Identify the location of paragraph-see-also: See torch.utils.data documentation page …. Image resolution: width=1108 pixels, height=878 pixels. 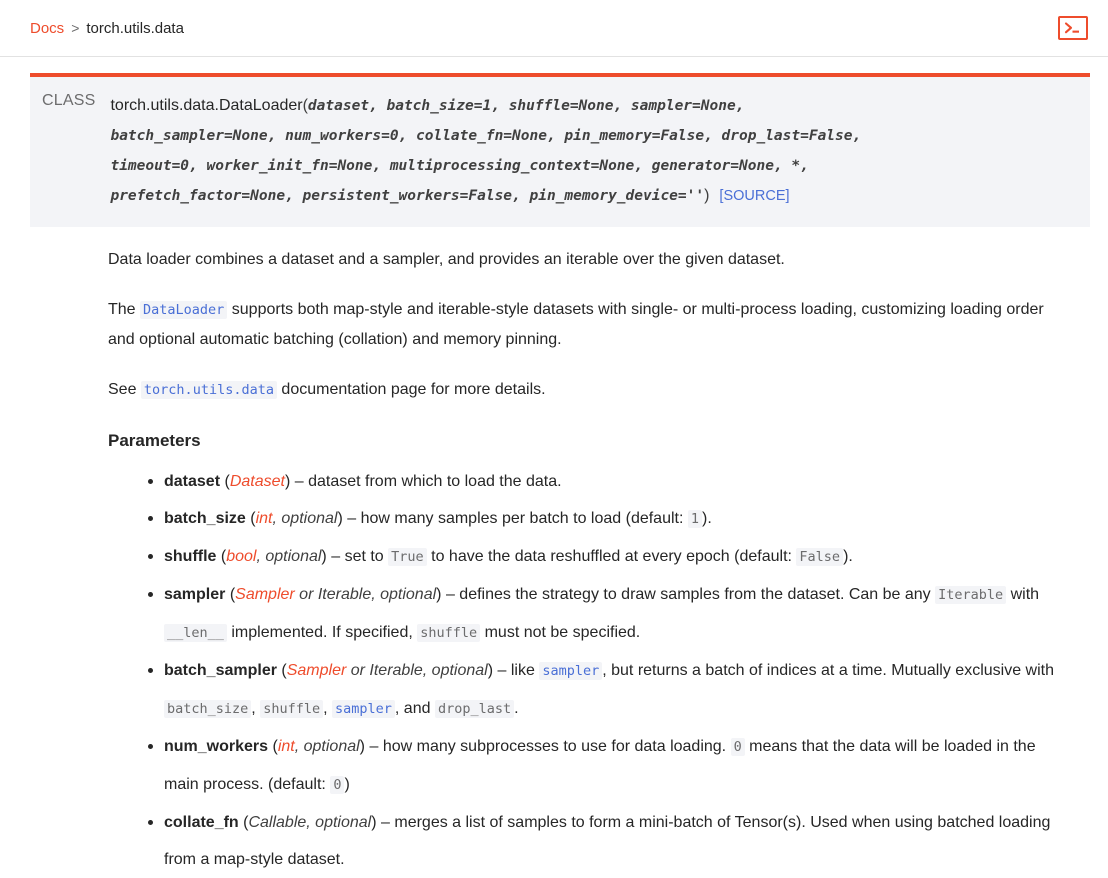
(590, 390).